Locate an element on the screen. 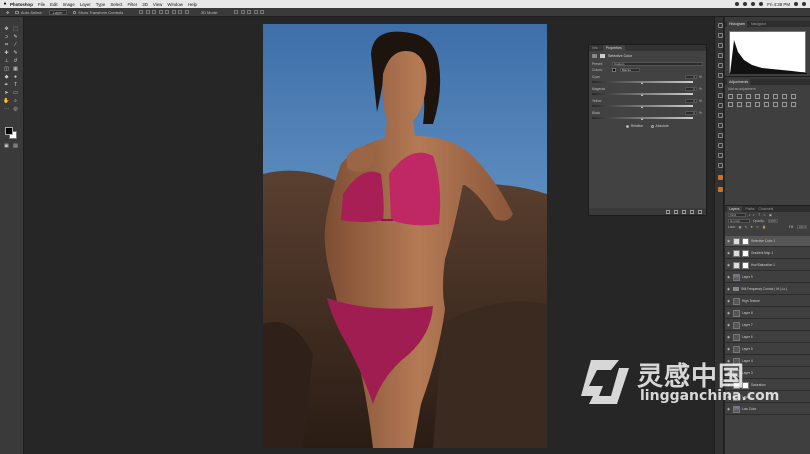 The width and height of the screenshot is (810, 454). trash-icon is located at coordinates (700, 211).